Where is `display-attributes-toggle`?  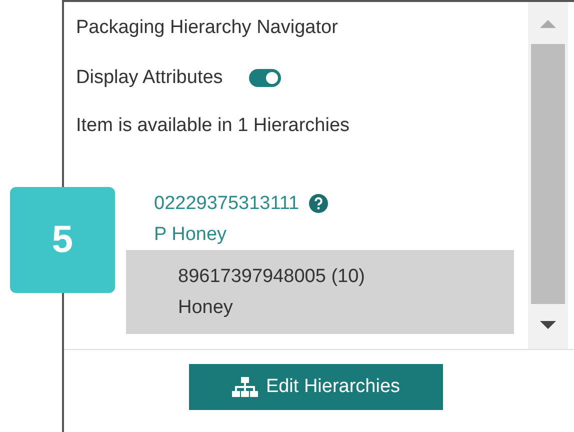 display-attributes-toggle is located at coordinates (264, 78).